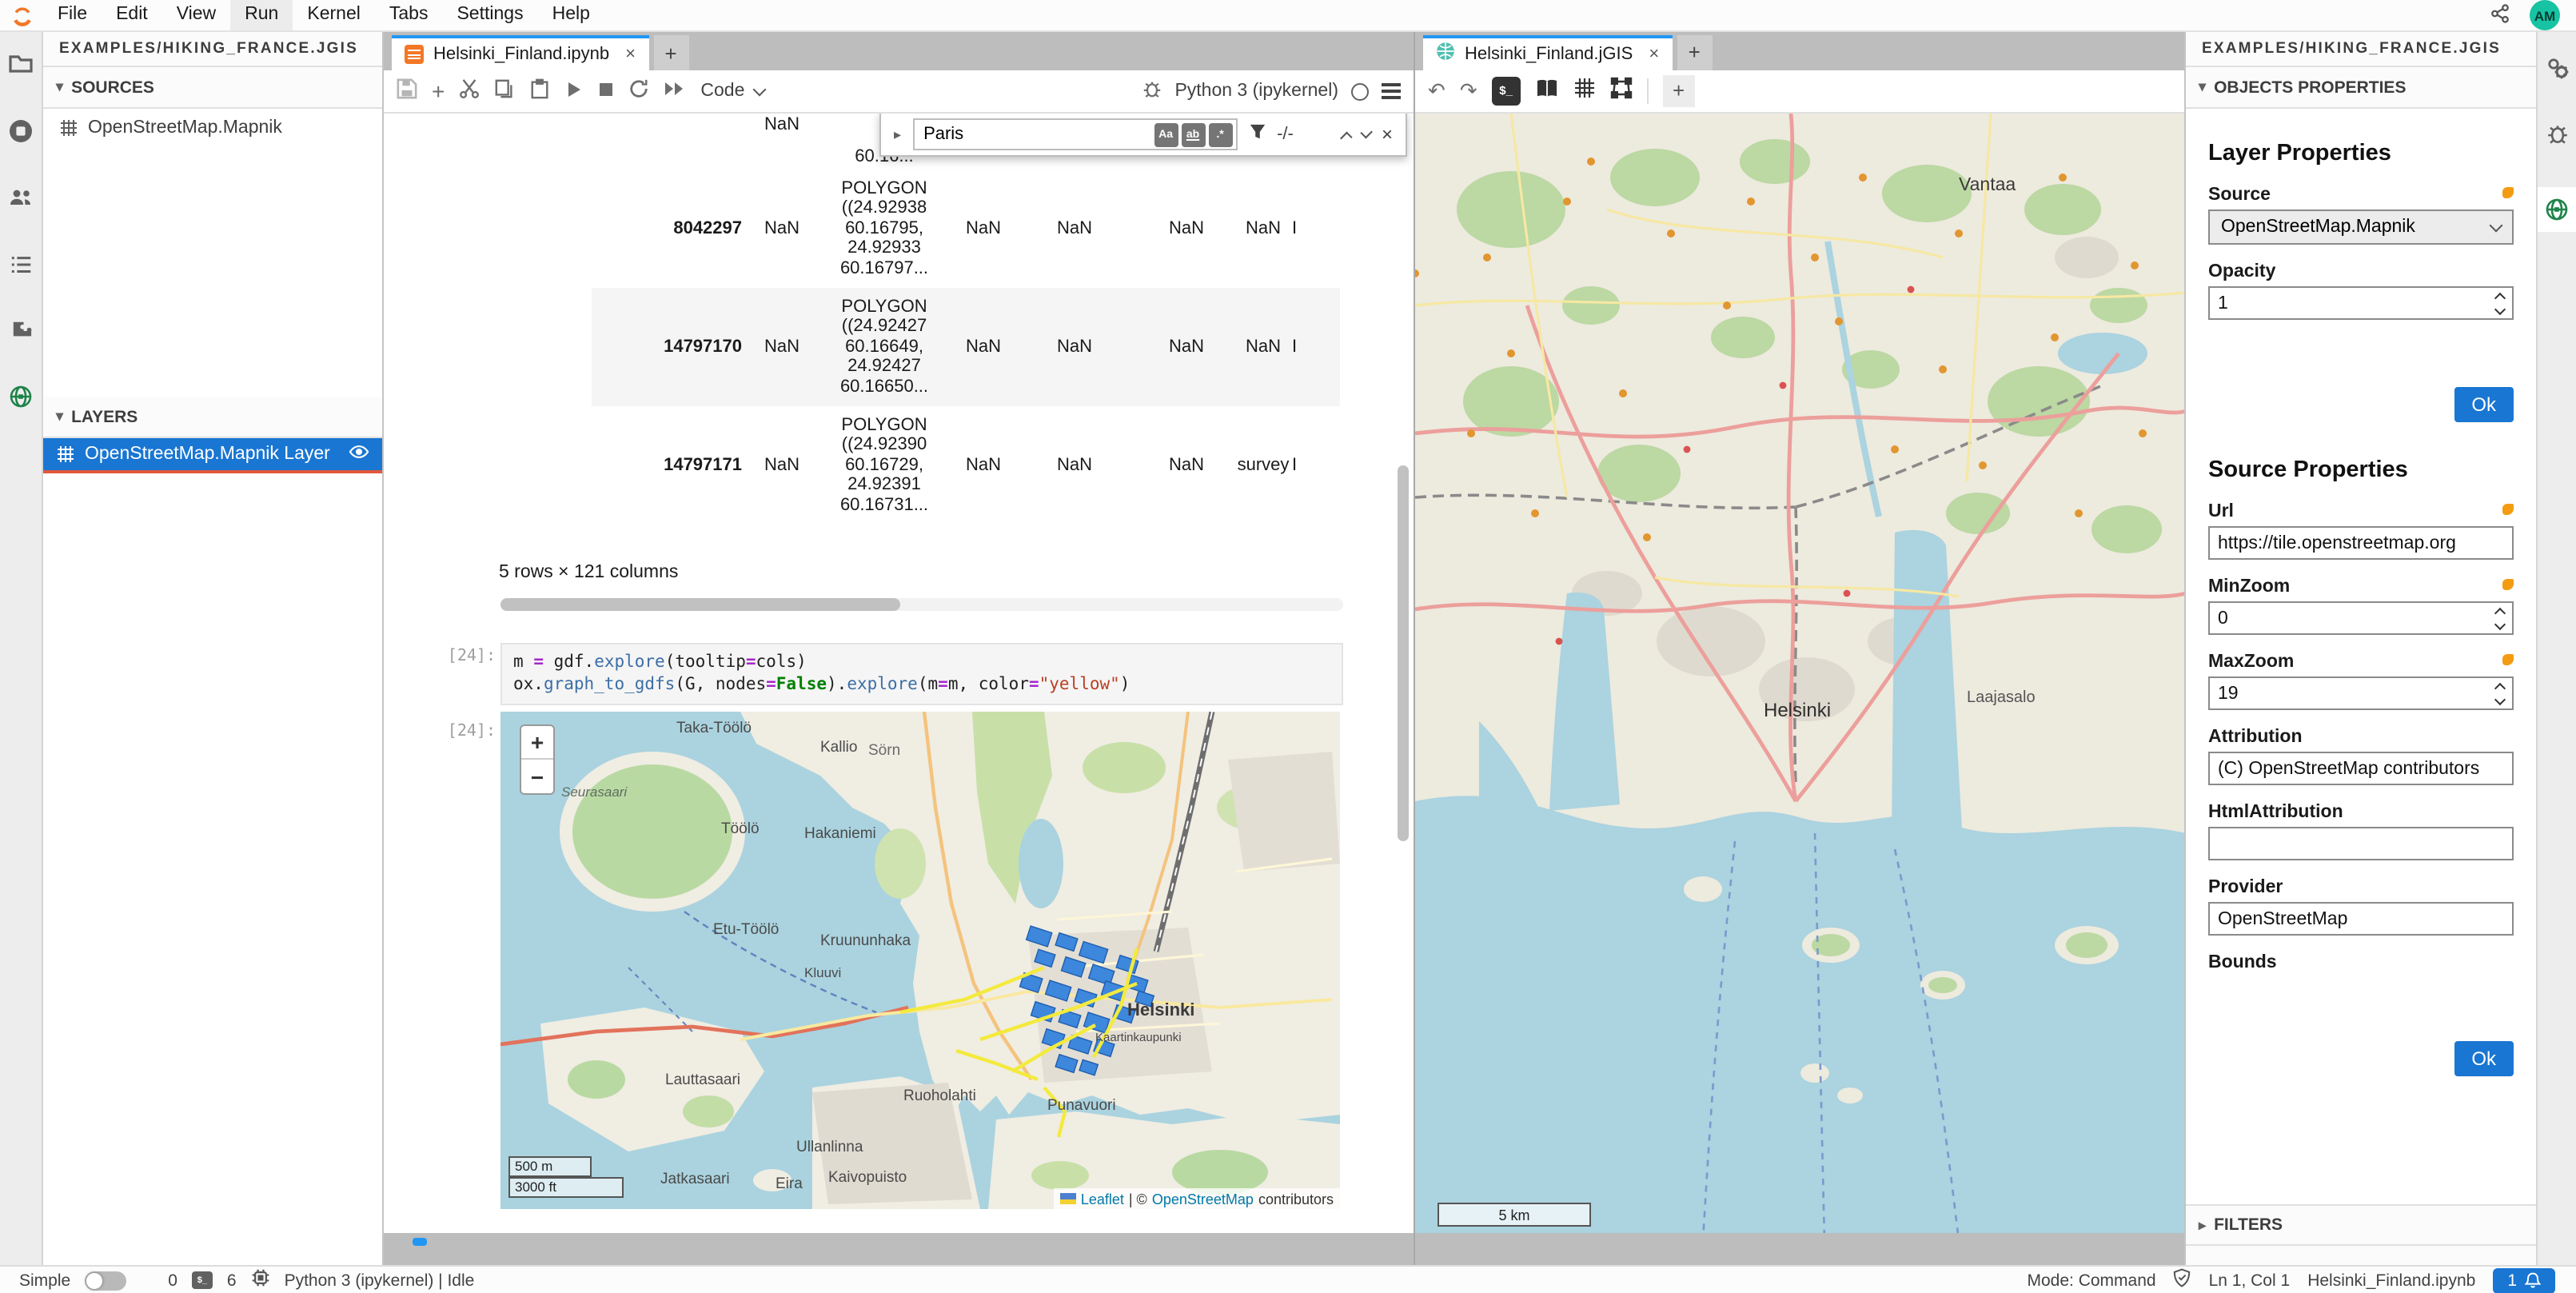  What do you see at coordinates (489, 15) in the screenshot?
I see `menu-settings: Settings` at bounding box center [489, 15].